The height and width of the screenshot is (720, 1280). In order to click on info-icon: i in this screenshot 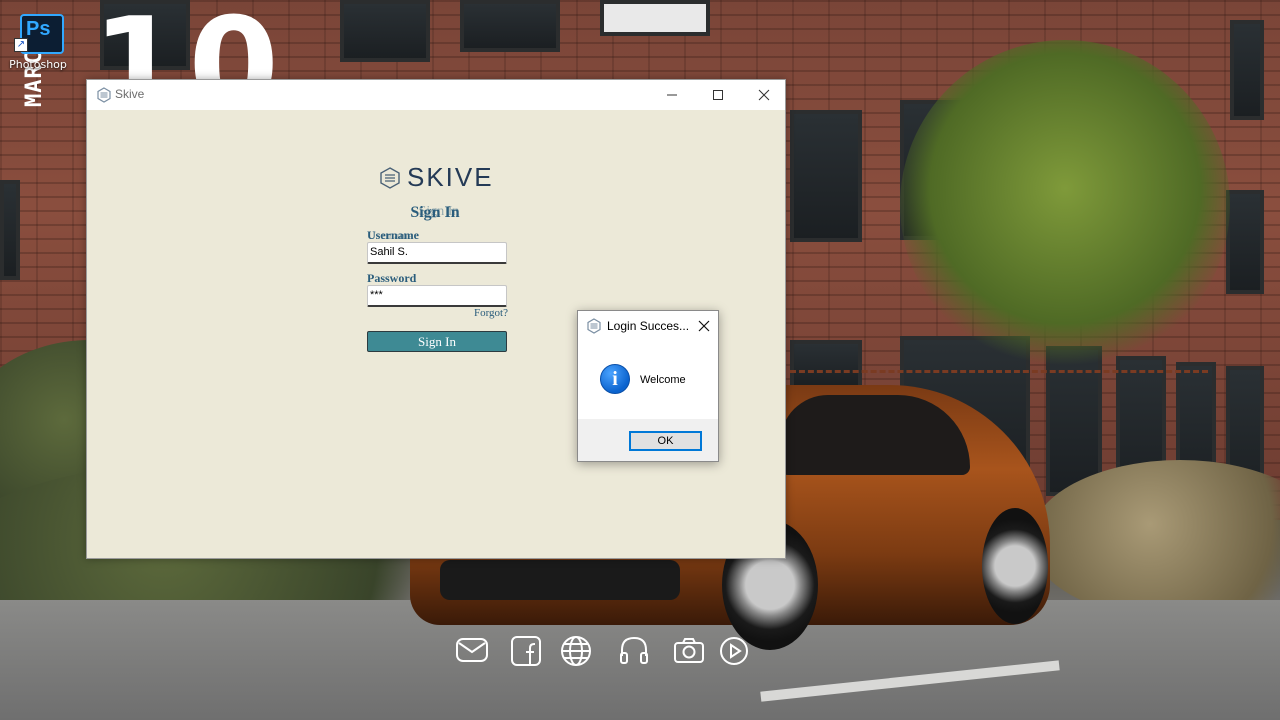, I will do `click(615, 379)`.